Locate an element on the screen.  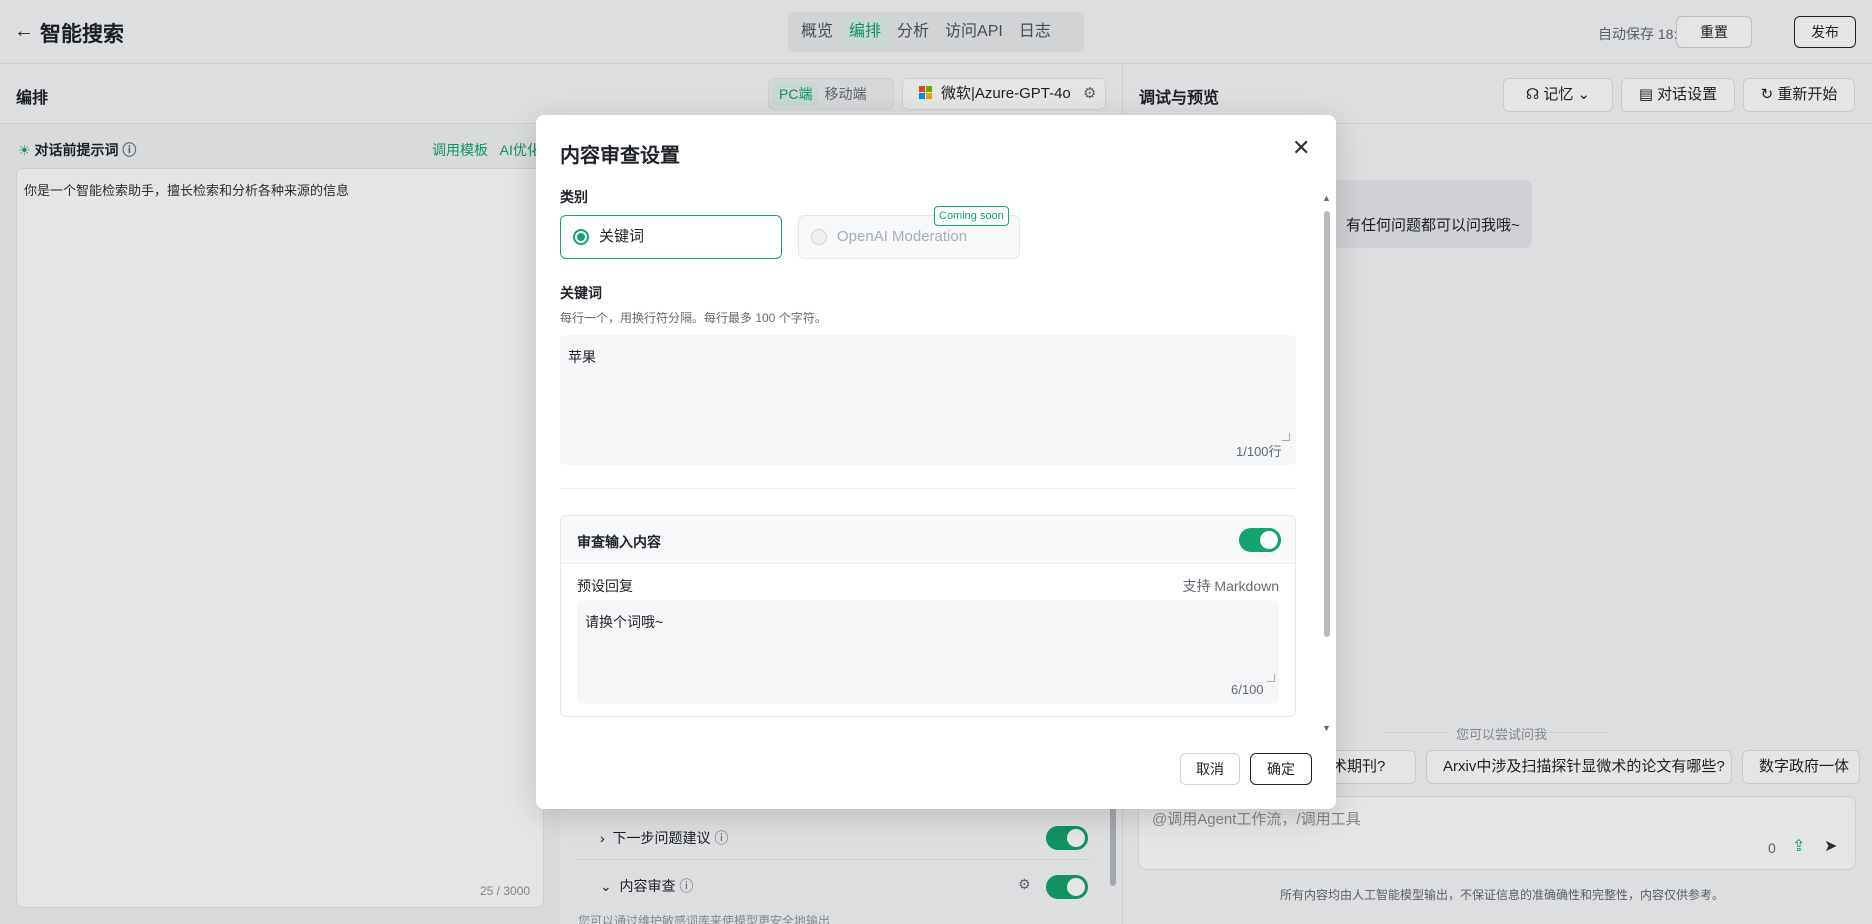
markdown-support-label: 支持 Markdown is located at coordinates (1230, 586).